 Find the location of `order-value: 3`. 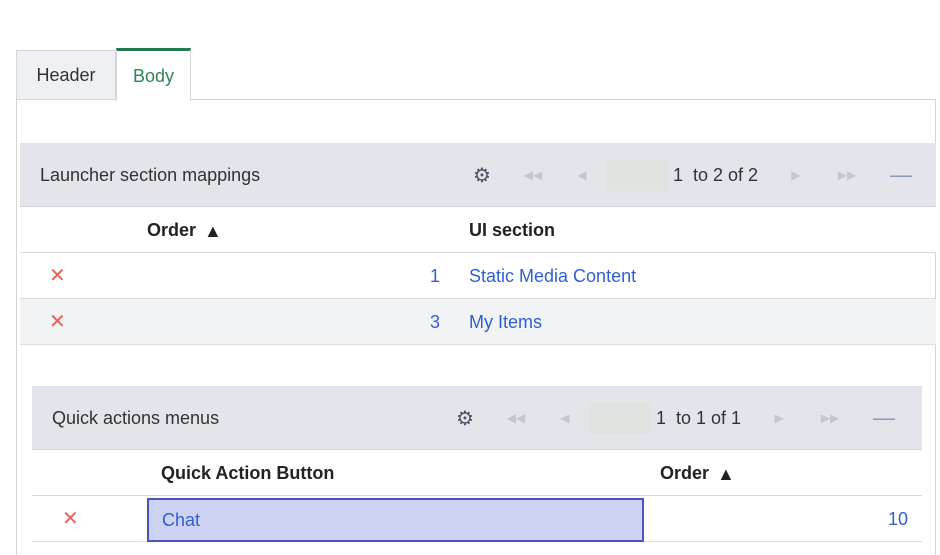

order-value: 3 is located at coordinates (434, 322).